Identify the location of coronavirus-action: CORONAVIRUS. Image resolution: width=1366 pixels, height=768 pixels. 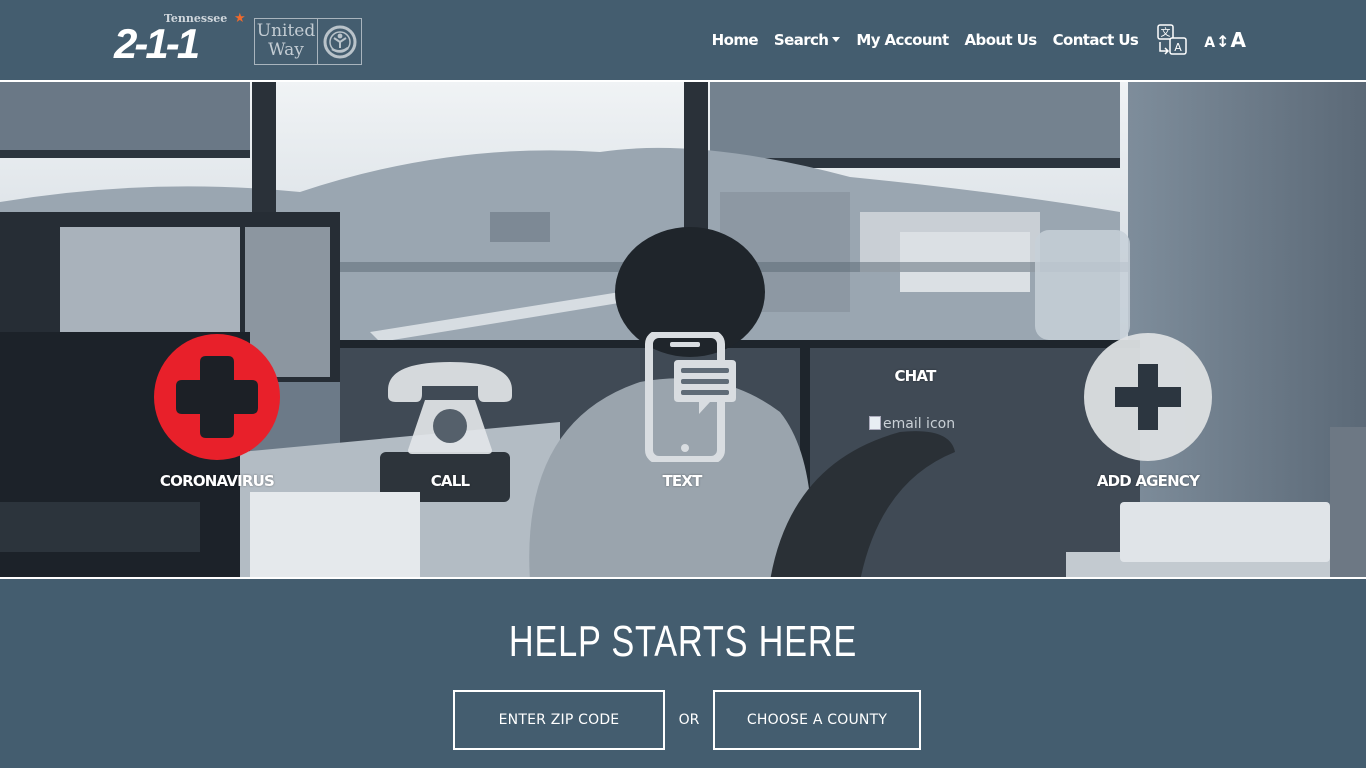
(217, 414).